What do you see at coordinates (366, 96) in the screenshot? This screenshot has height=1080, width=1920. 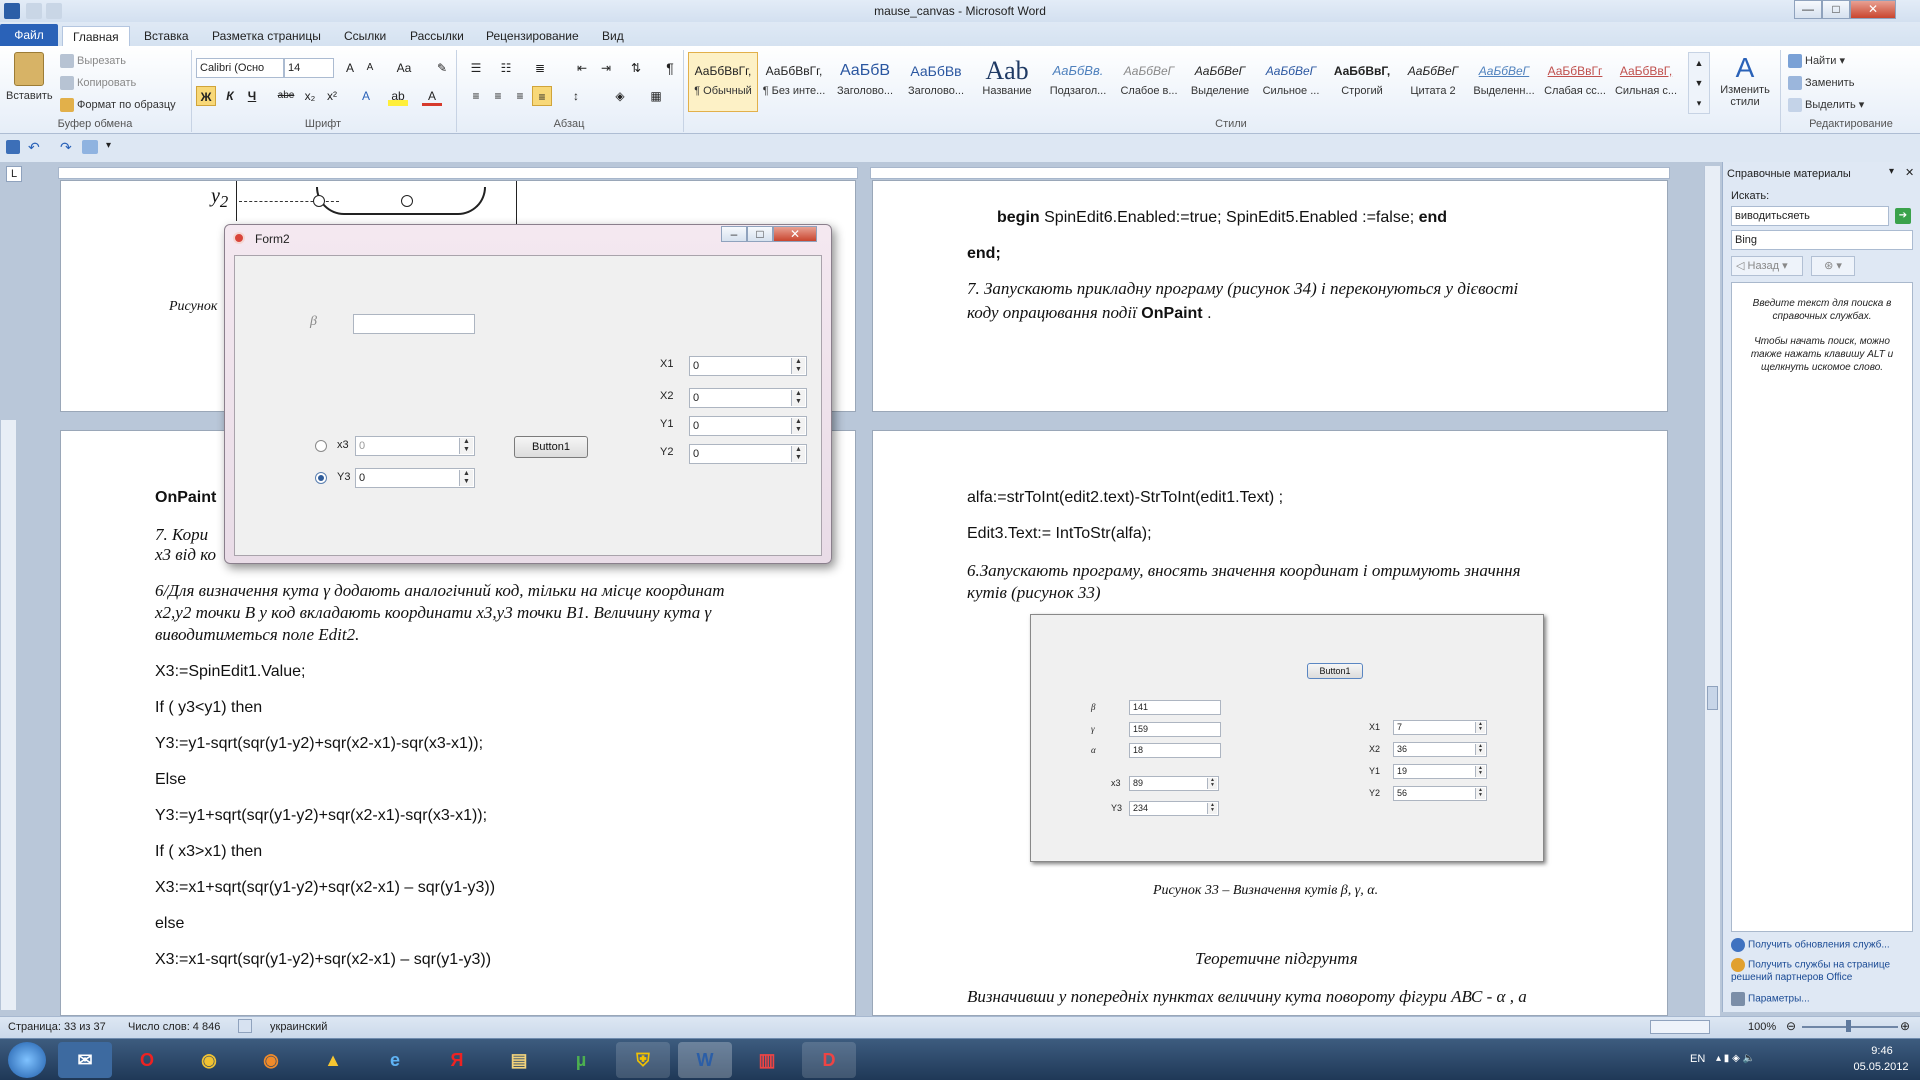 I see `text-effects-button: A` at bounding box center [366, 96].